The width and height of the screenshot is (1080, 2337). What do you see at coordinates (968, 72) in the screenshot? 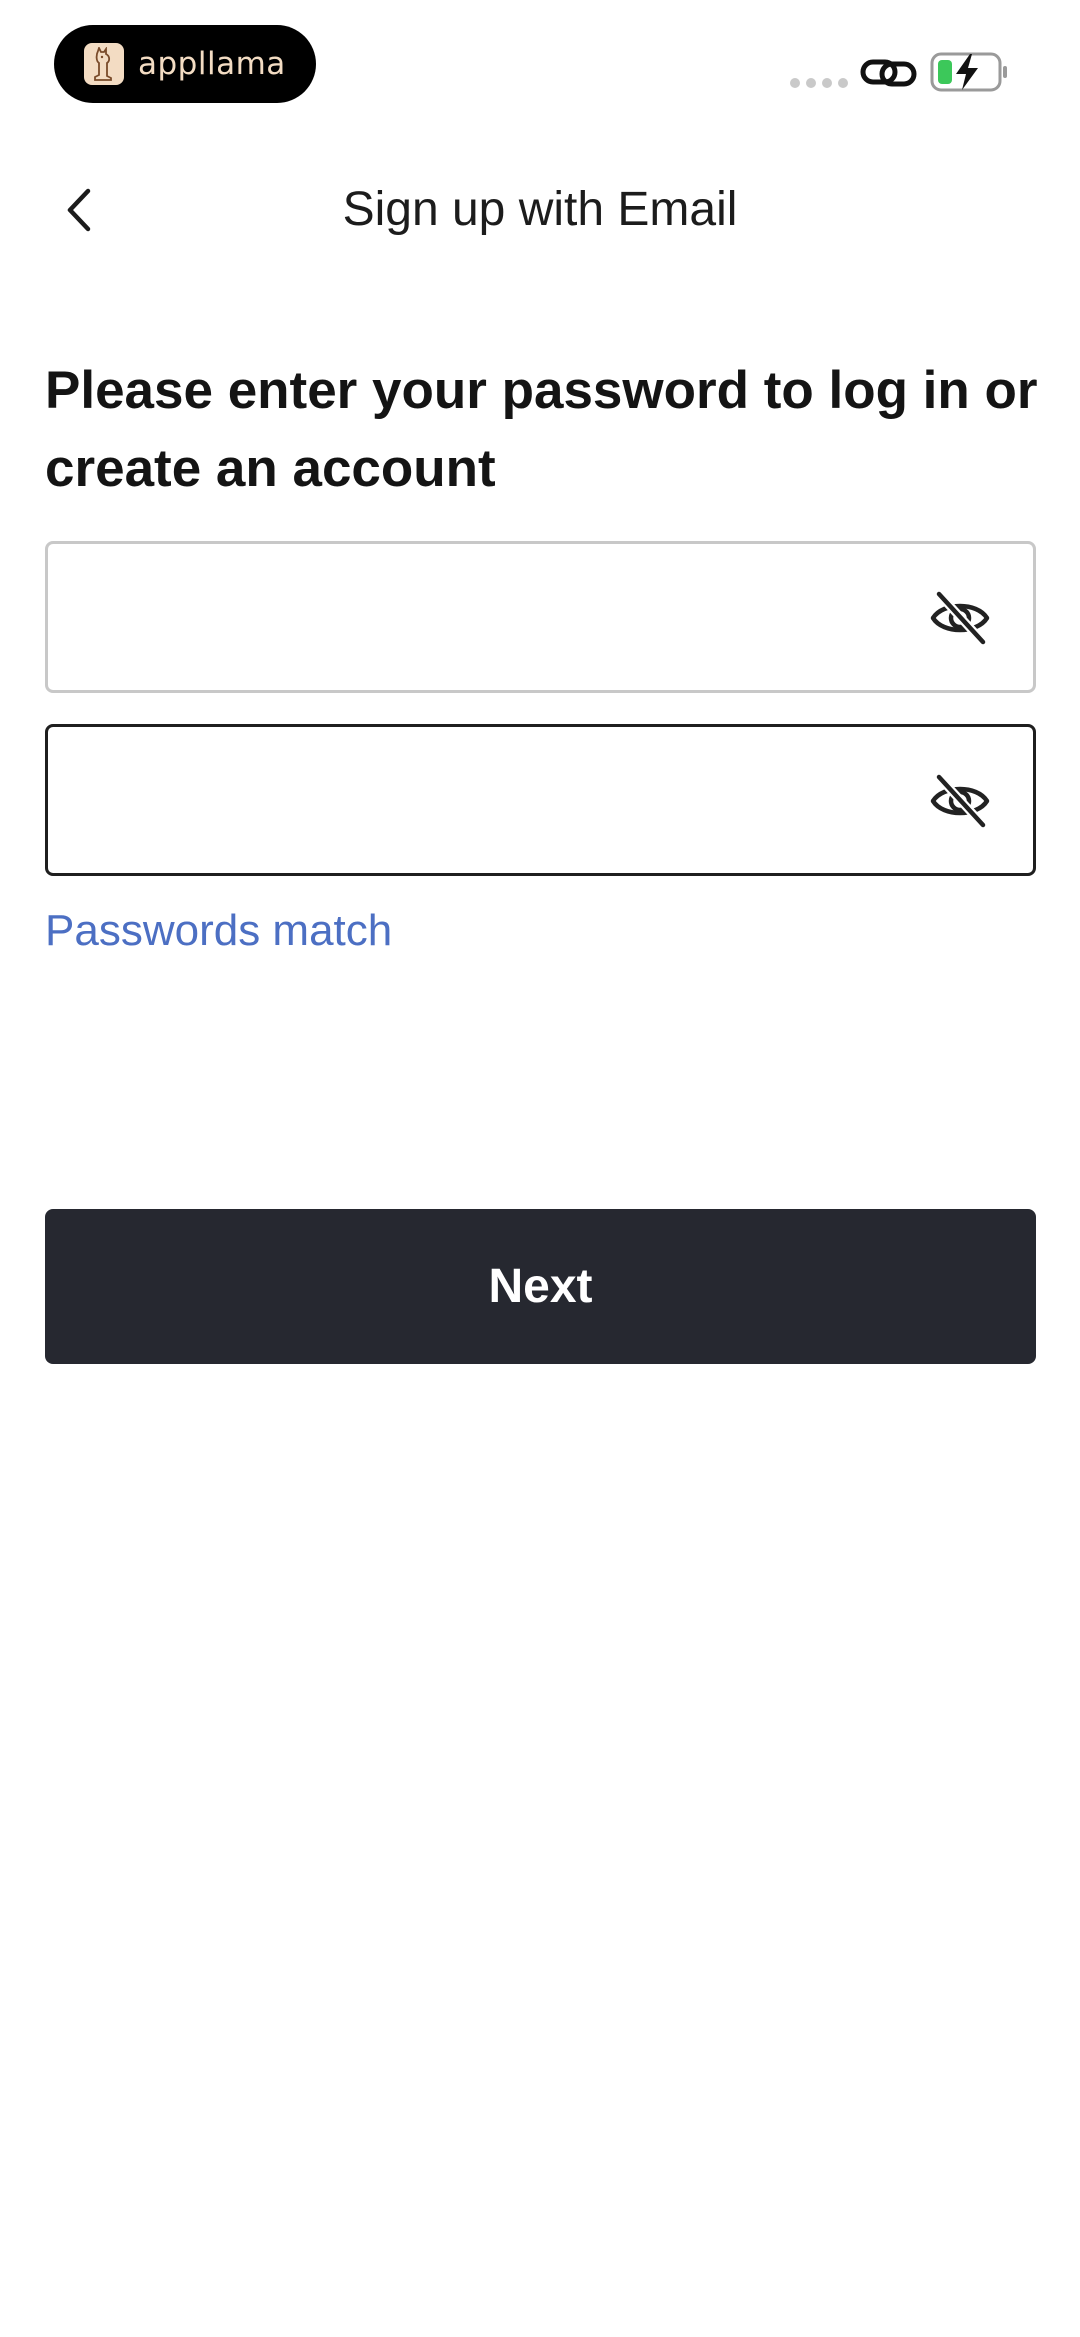
I see `battery-charging-icon` at bounding box center [968, 72].